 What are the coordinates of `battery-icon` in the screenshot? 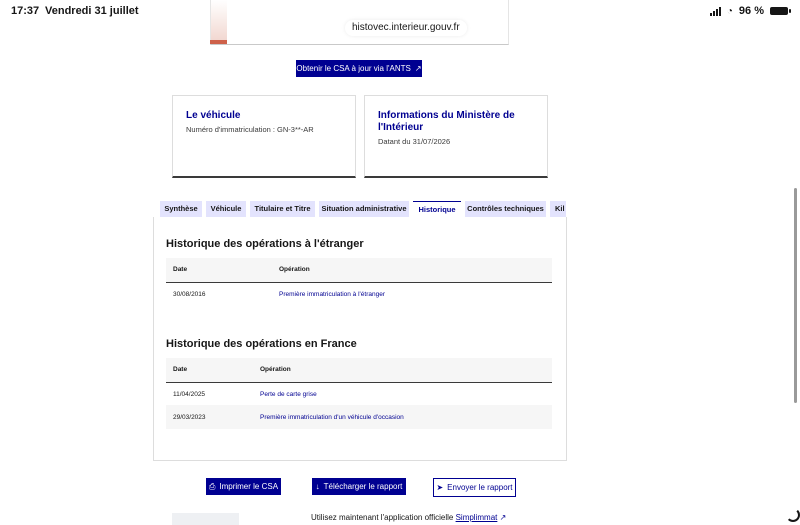 It's located at (780, 11).